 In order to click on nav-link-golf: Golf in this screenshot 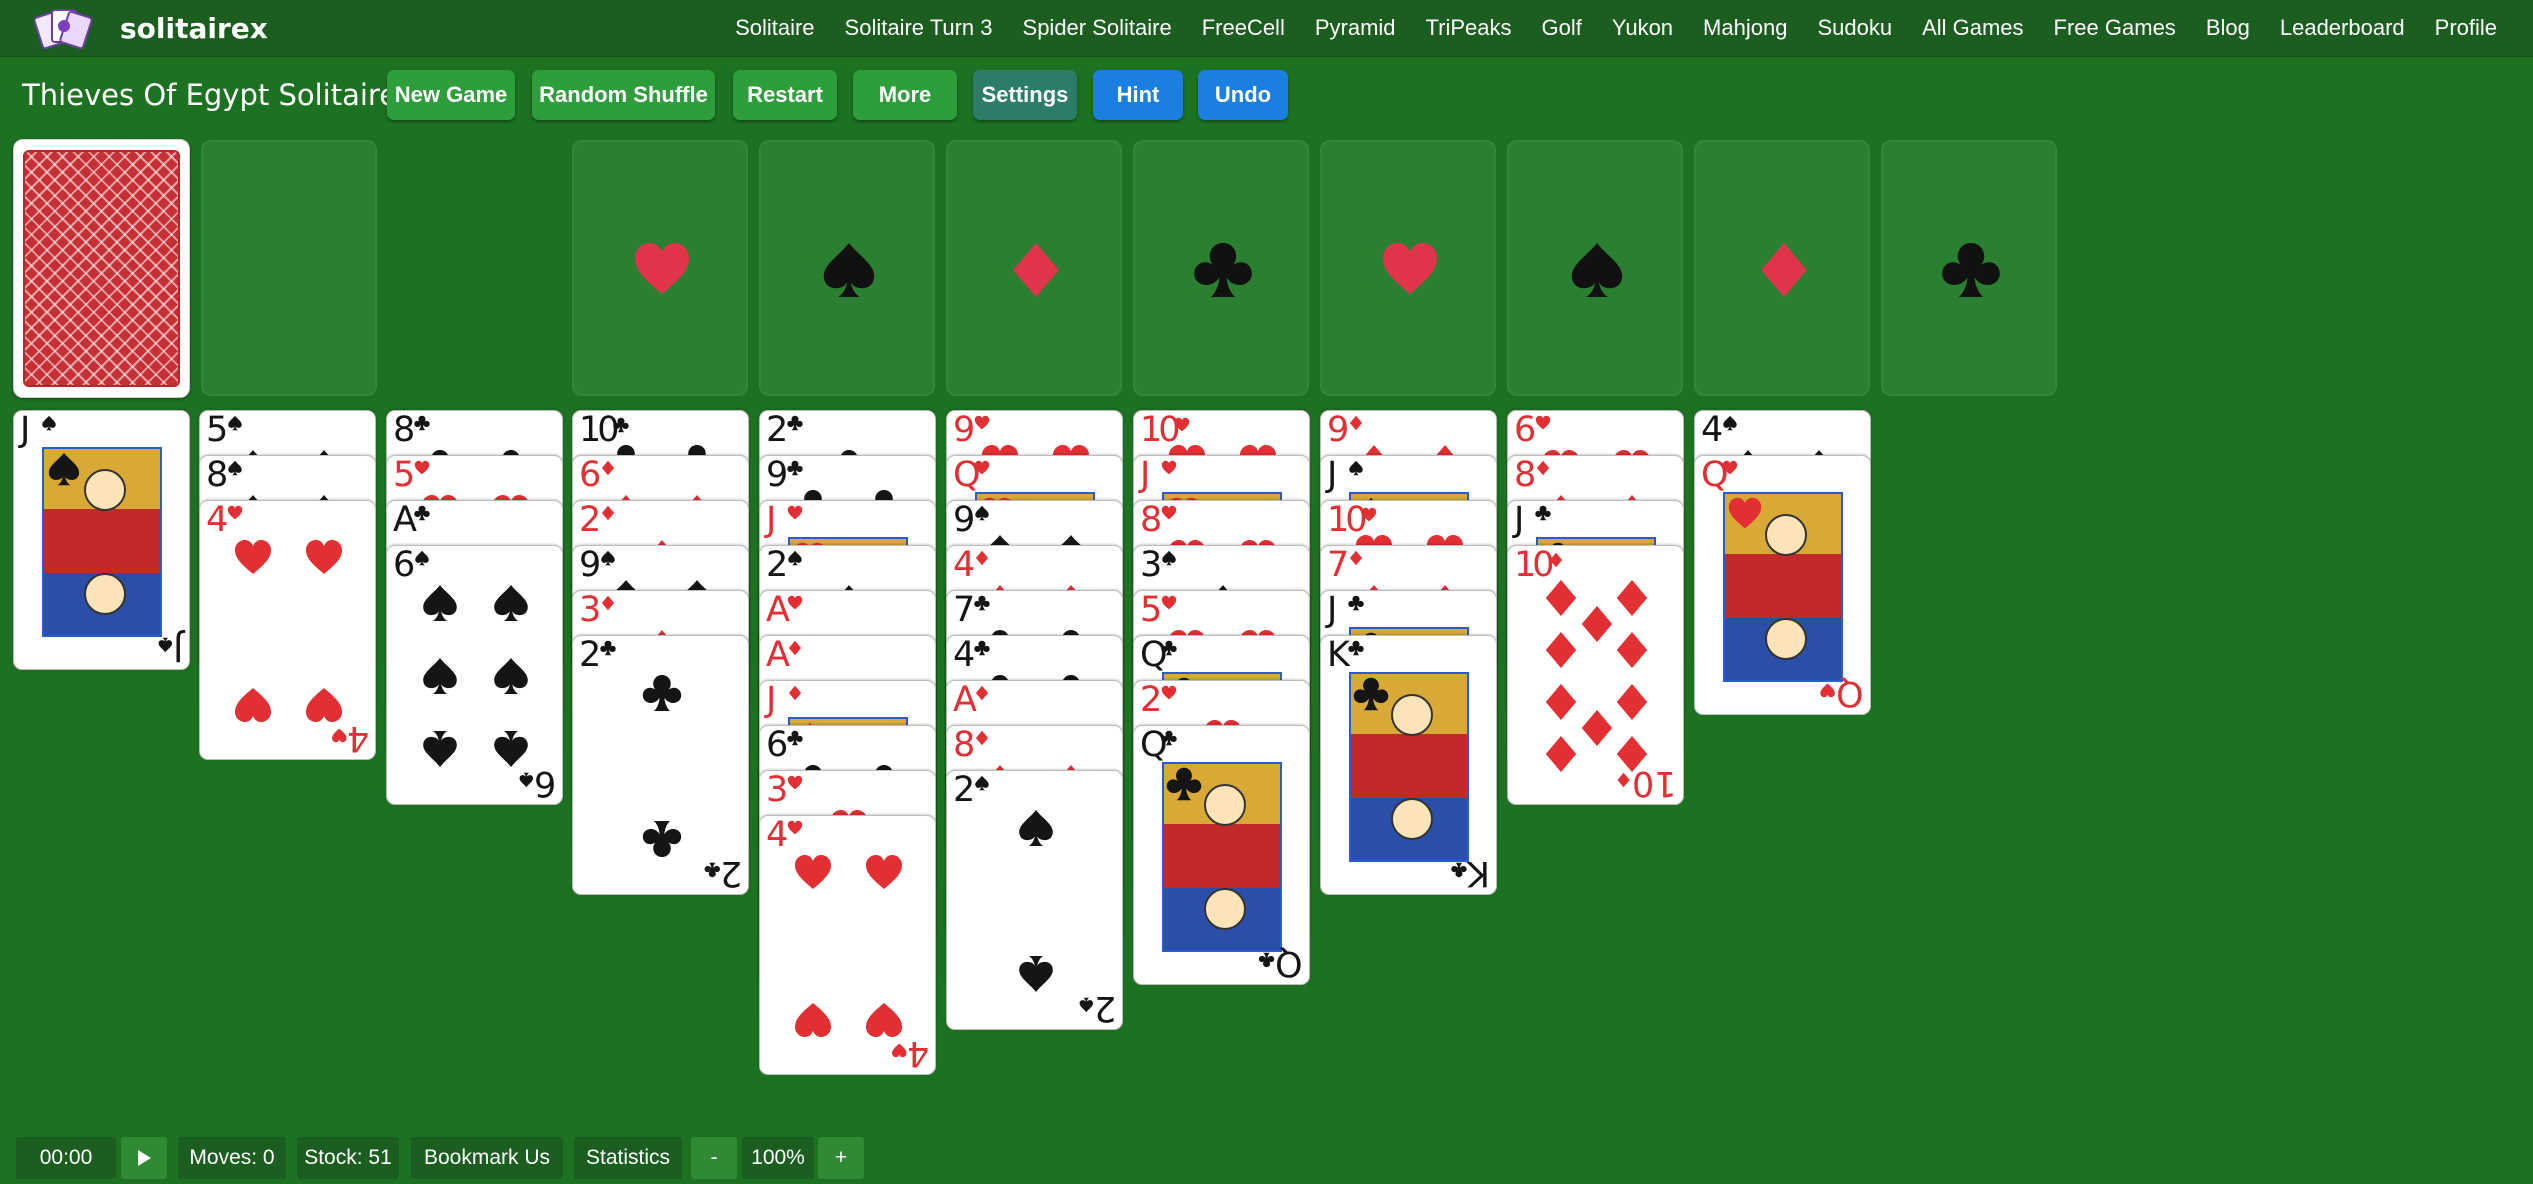, I will do `click(1562, 28)`.